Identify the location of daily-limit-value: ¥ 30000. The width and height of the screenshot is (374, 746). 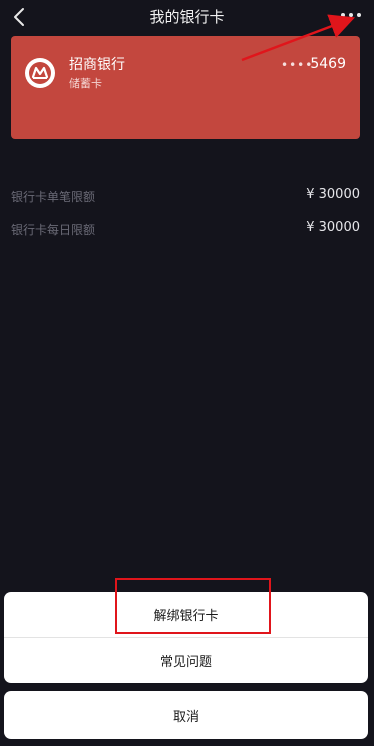
(333, 227).